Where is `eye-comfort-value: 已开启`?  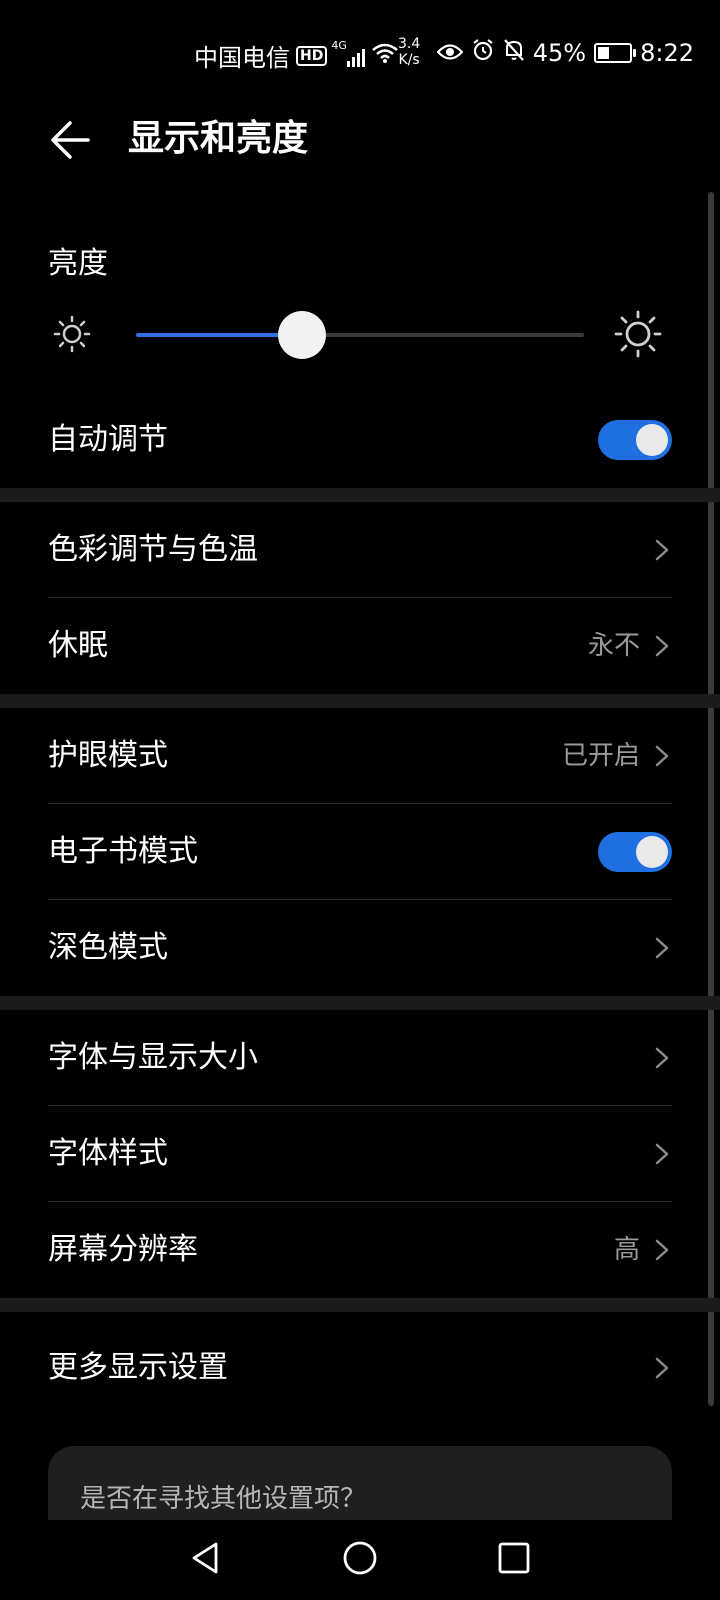 eye-comfort-value: 已开启 is located at coordinates (600, 756).